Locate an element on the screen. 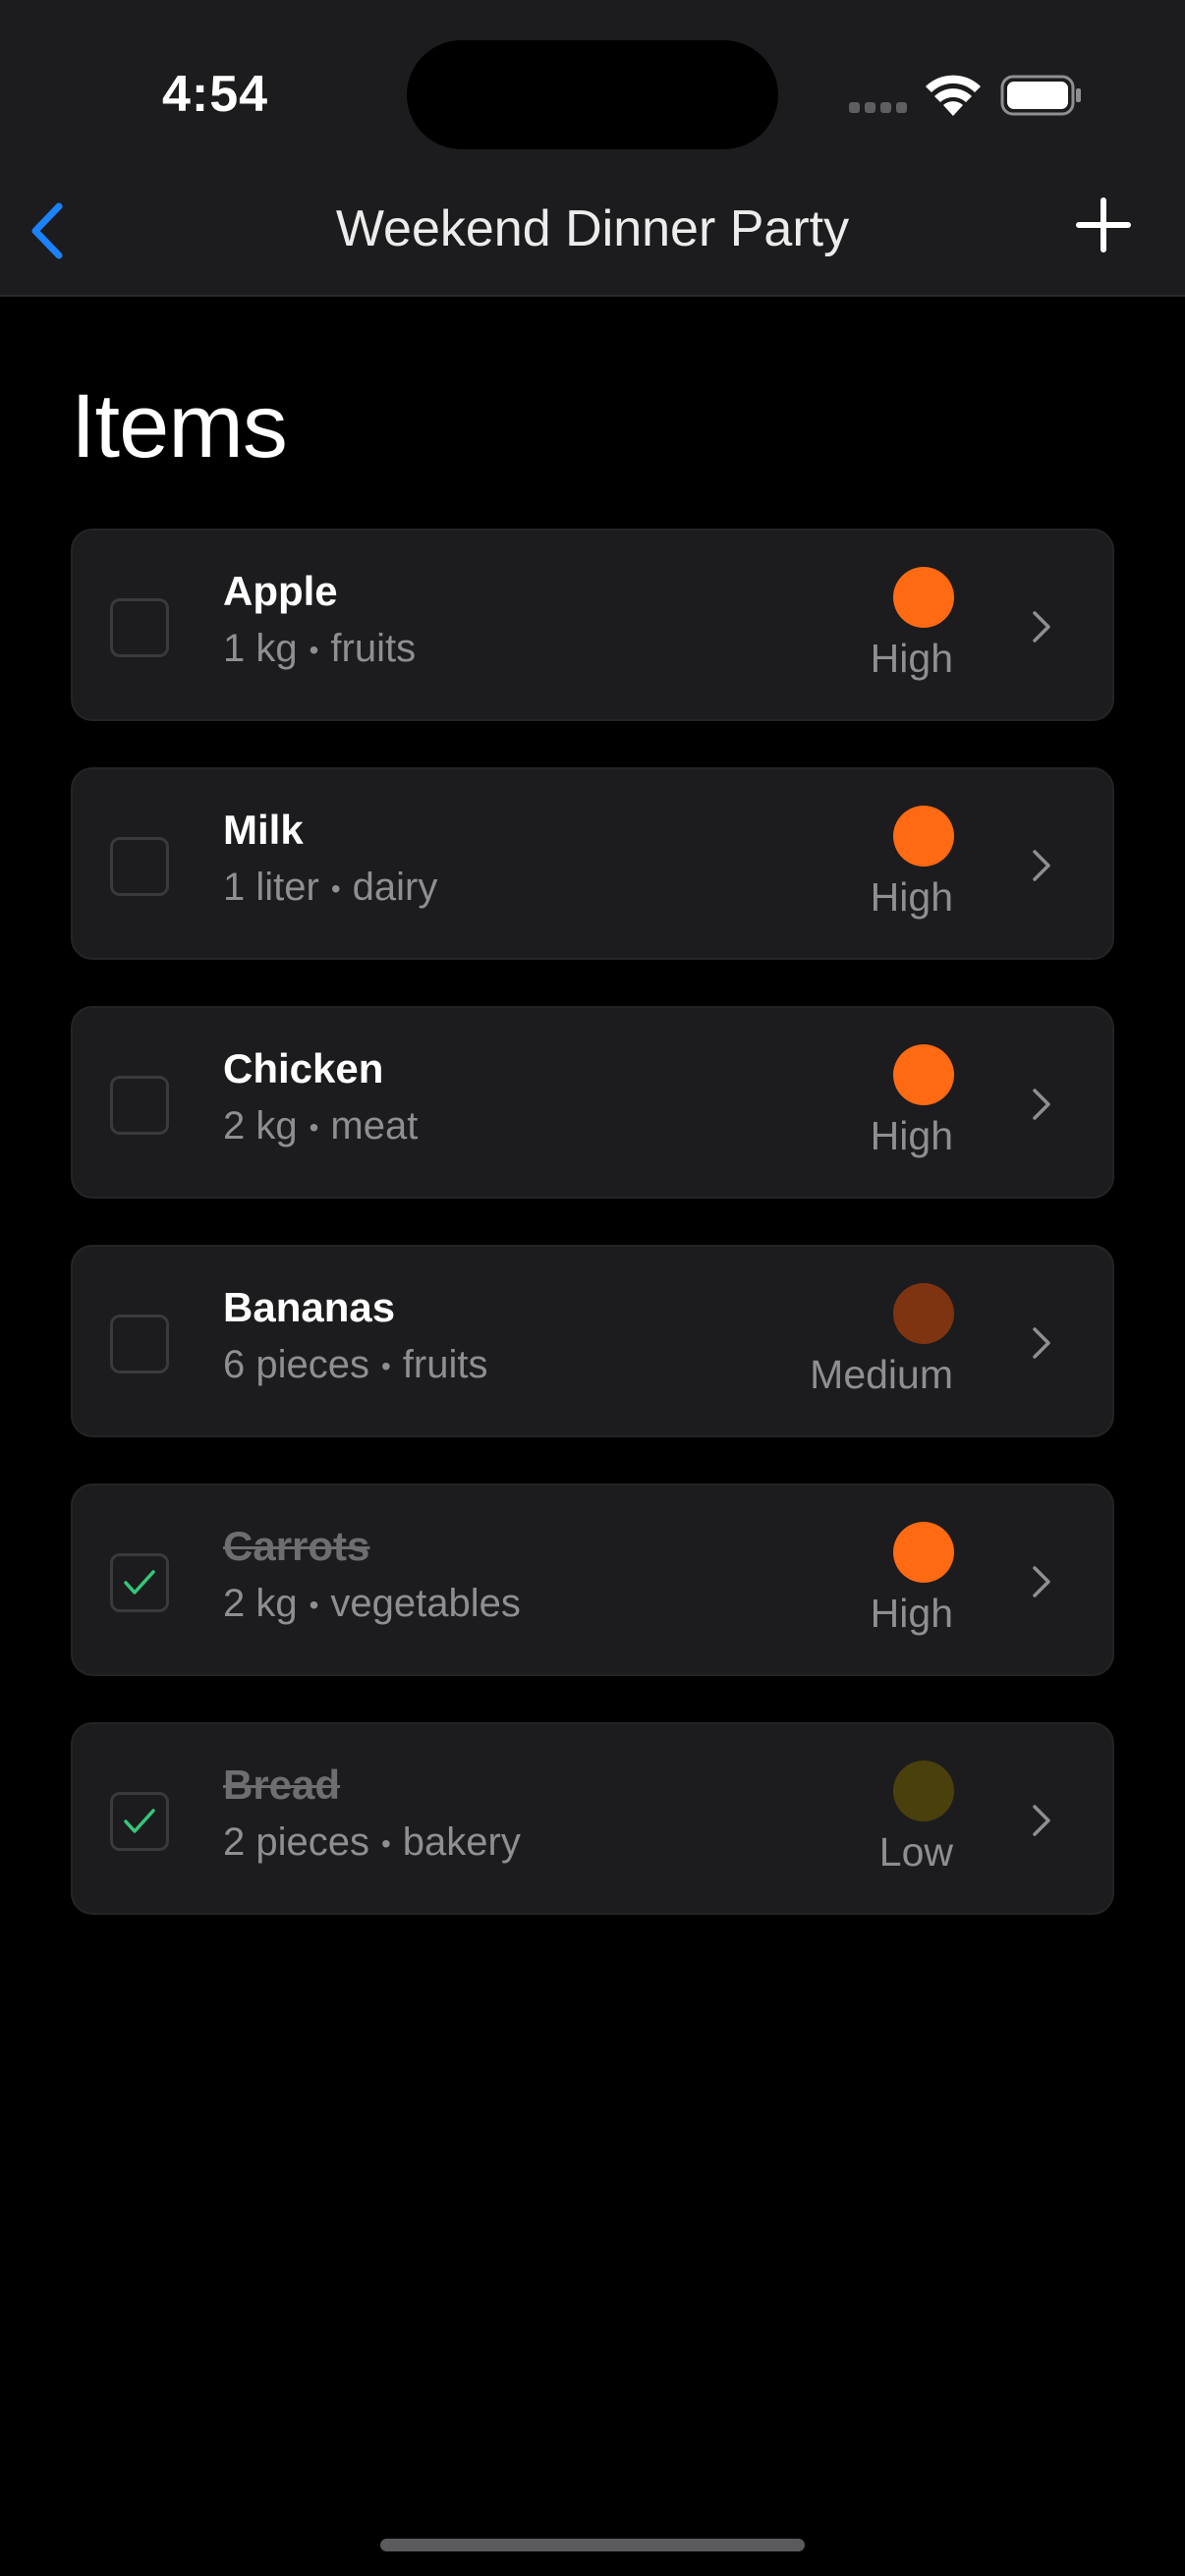  list-item: Carrots 2 kg • vegetables High is located at coordinates (592, 1580).